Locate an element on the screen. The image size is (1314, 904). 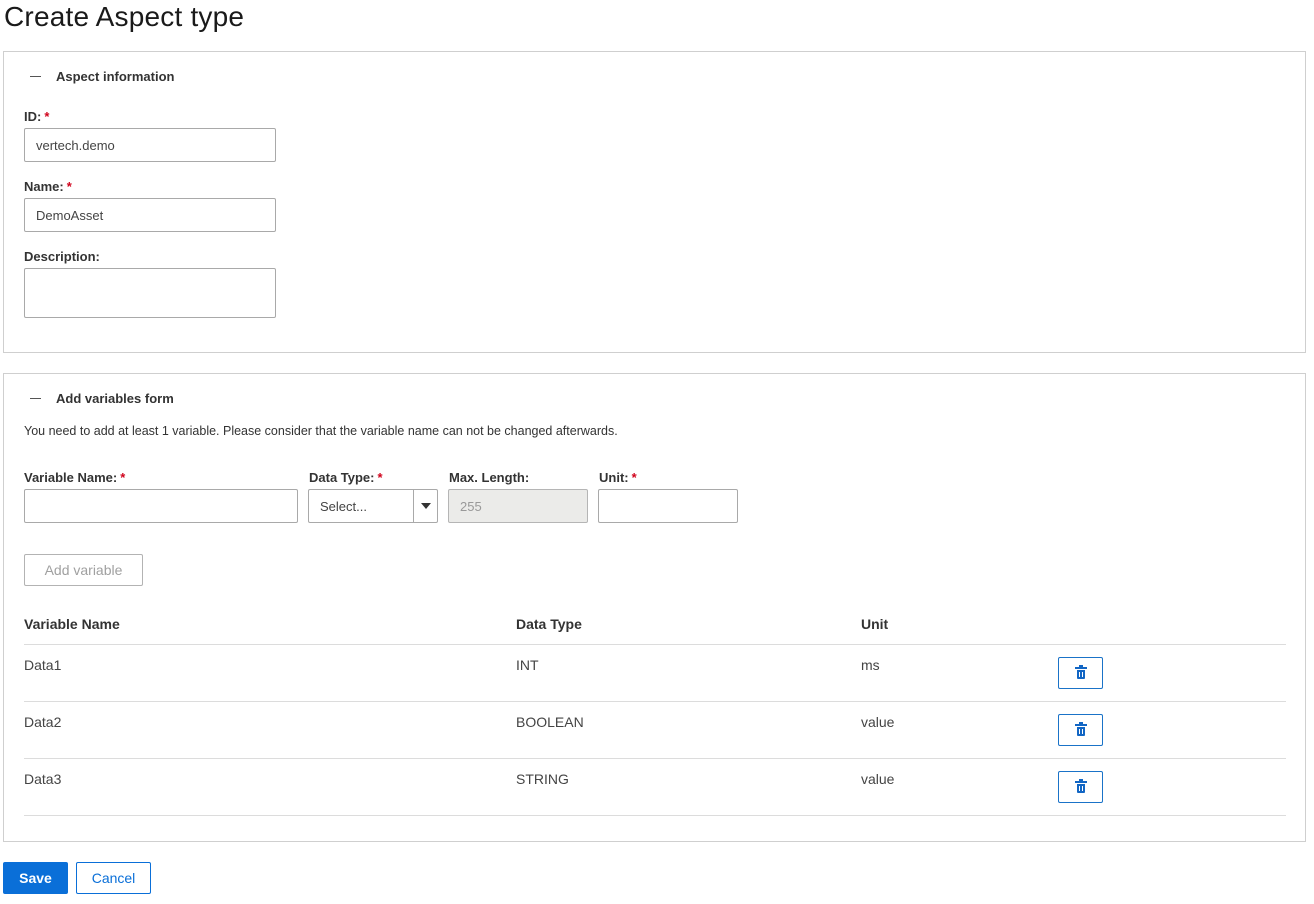
page-title: Create Aspect type is located at coordinates (124, 16).